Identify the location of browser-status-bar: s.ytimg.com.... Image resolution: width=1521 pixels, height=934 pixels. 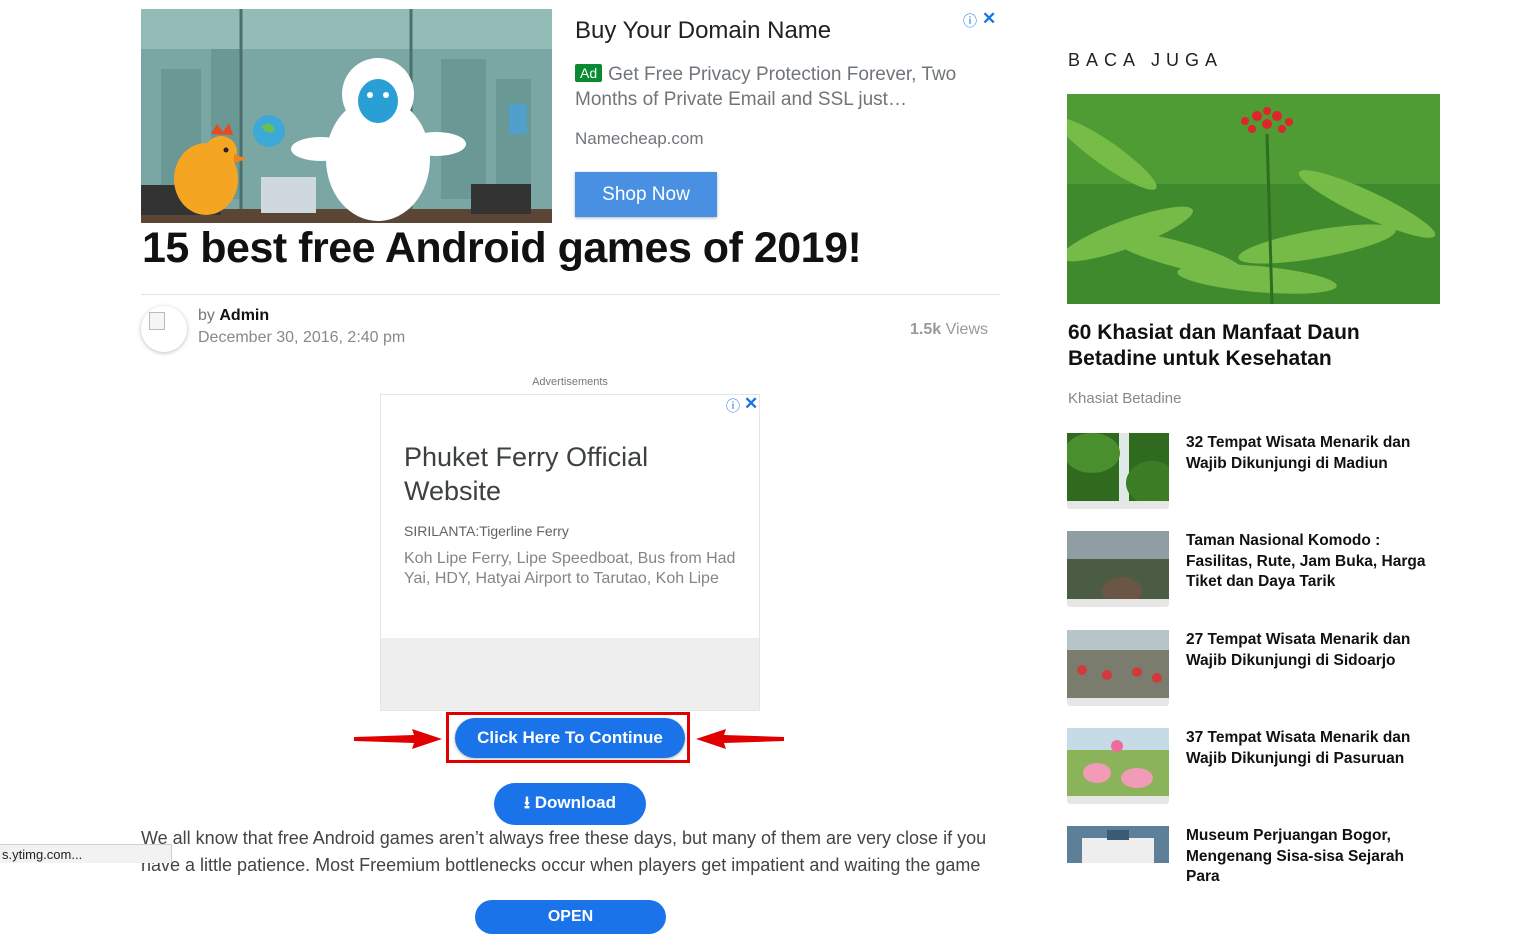
(86, 853).